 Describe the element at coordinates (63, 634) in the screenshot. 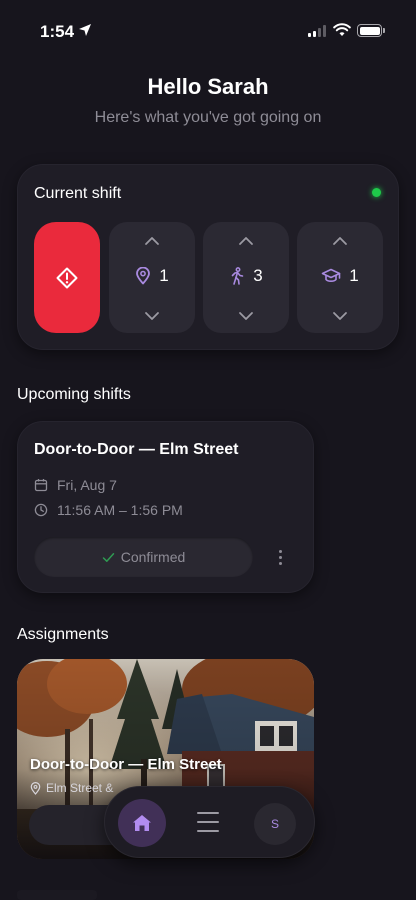

I see `assignments-heading: Assignments` at that location.